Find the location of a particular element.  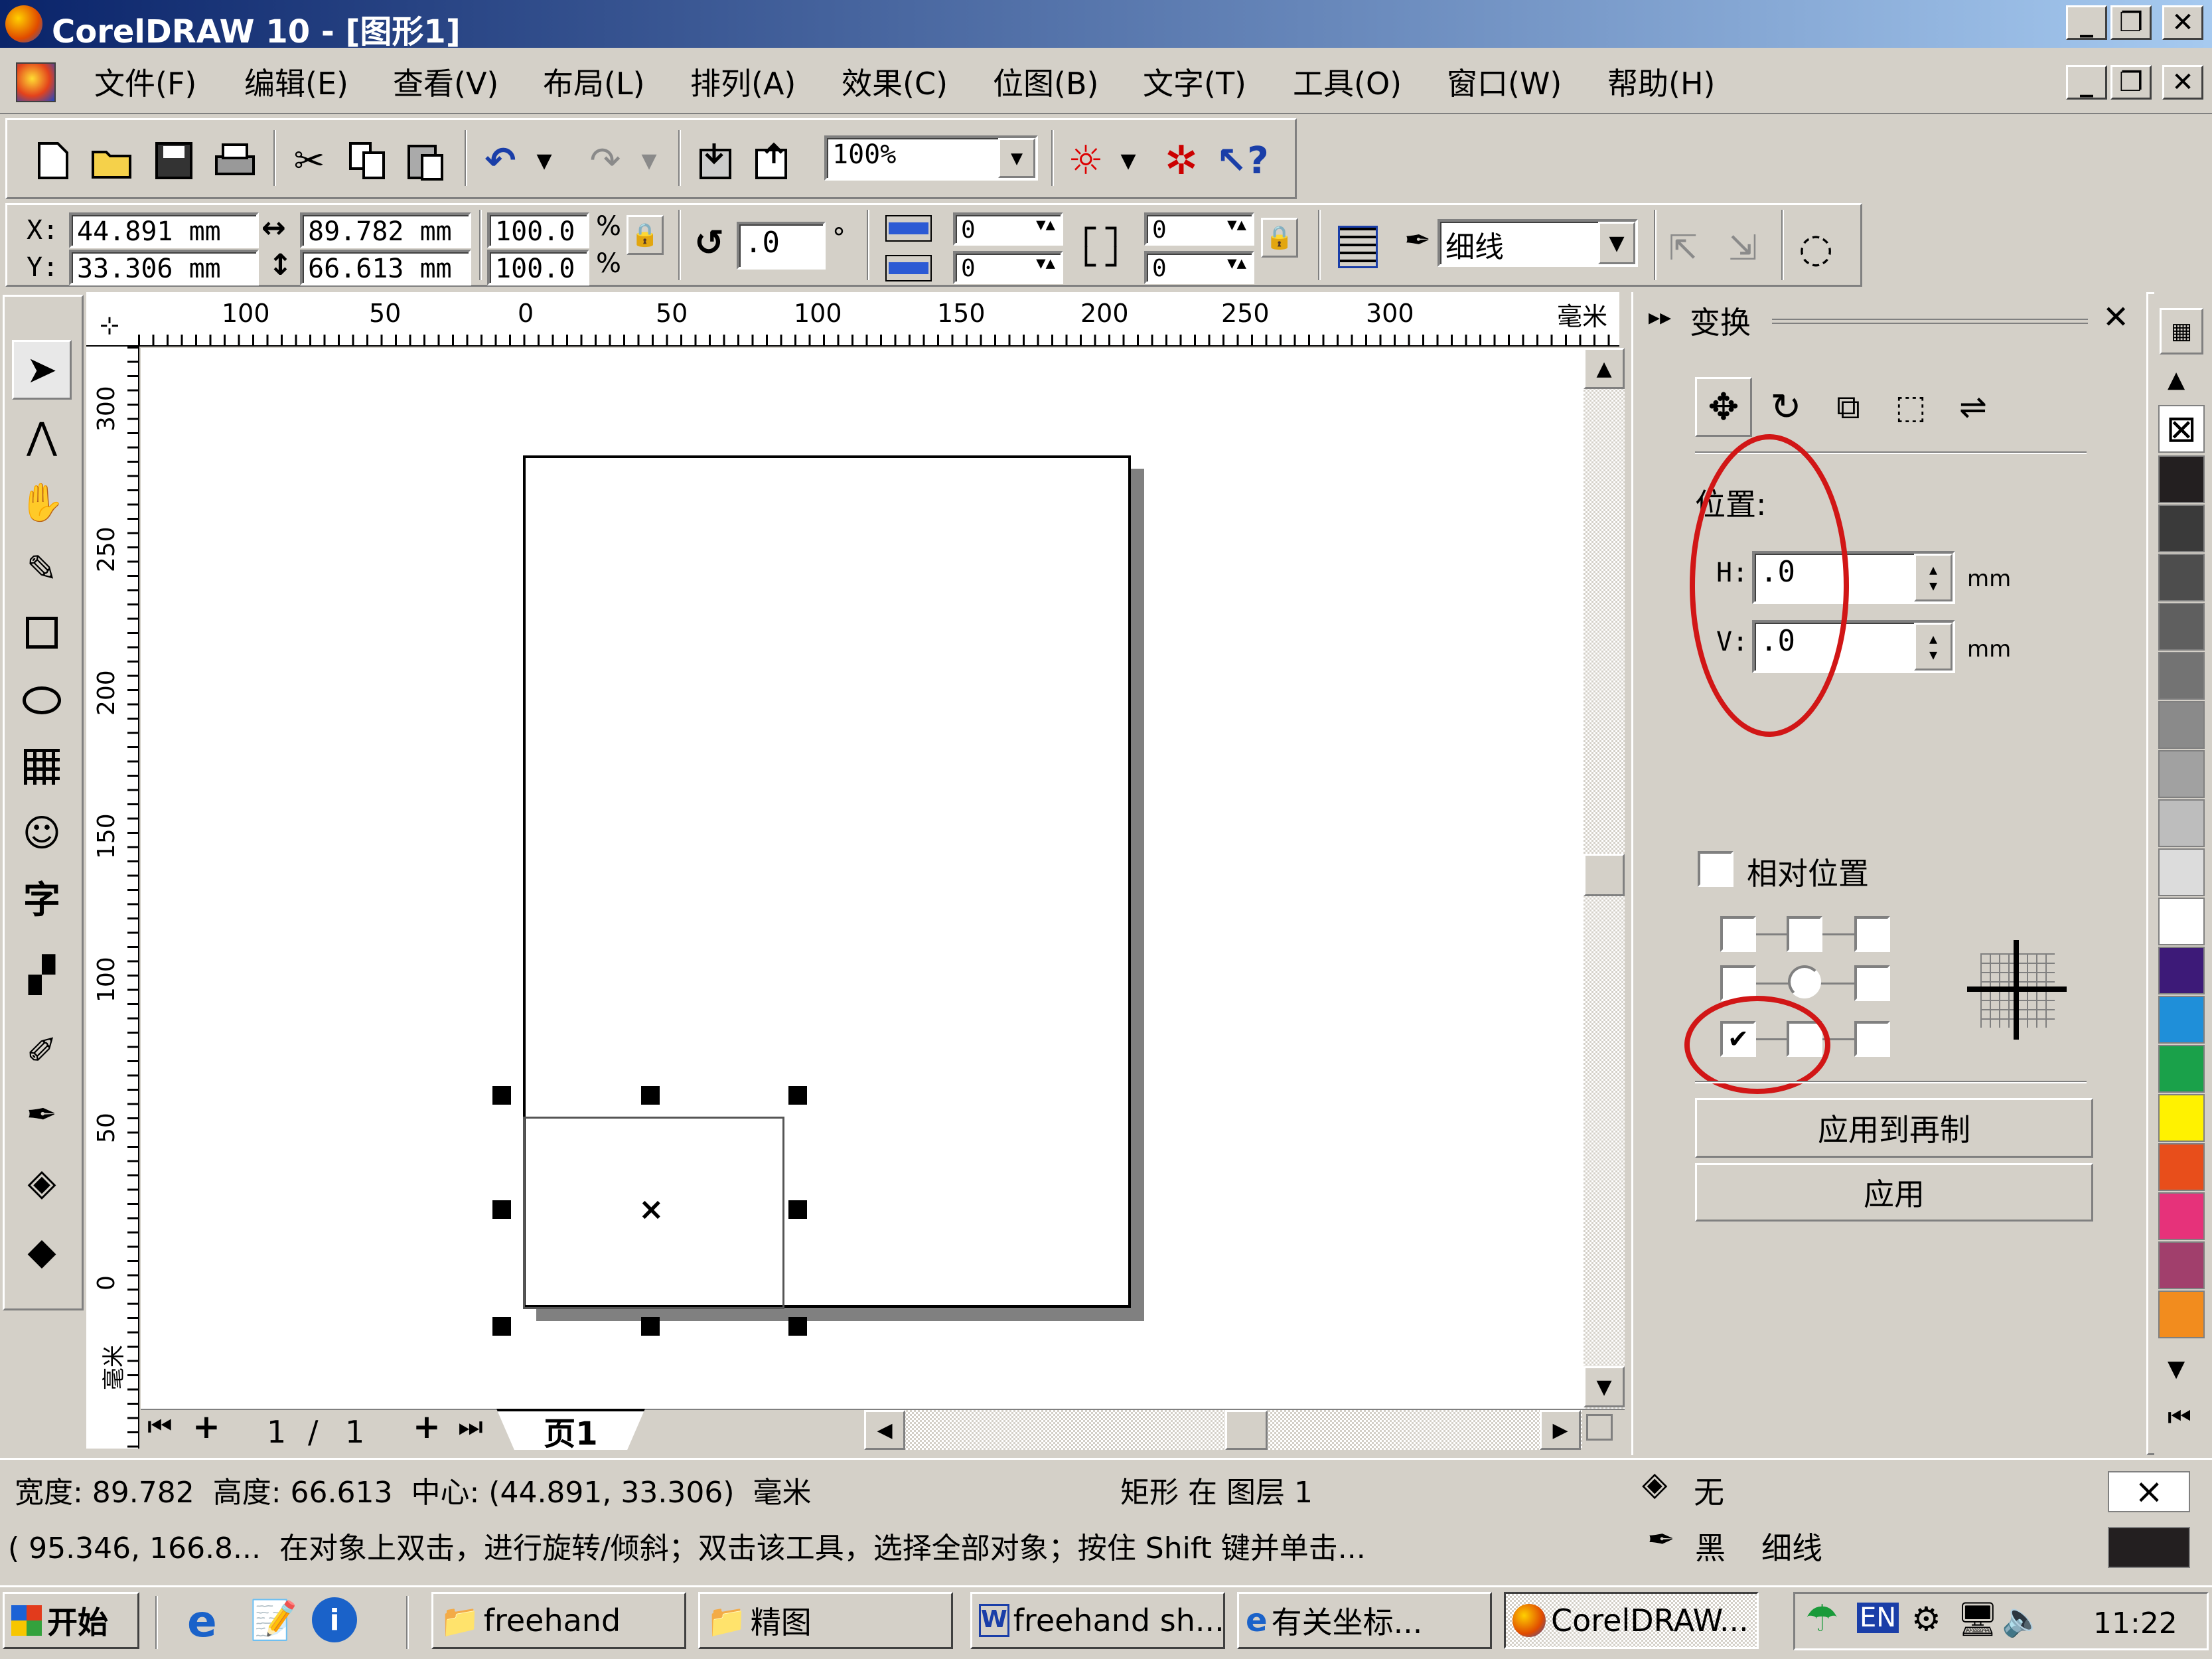

scroll-right-button: ▶ is located at coordinates (1560, 1430).